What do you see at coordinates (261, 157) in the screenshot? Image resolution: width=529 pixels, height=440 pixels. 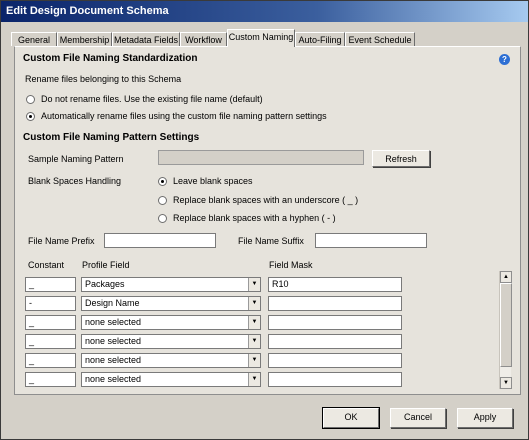 I see `sample-pattern-field` at bounding box center [261, 157].